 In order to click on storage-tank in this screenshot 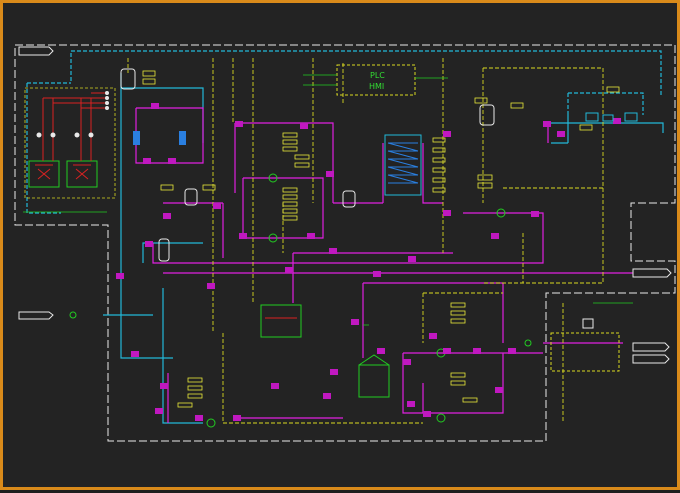, I will do `click(281, 321)`.